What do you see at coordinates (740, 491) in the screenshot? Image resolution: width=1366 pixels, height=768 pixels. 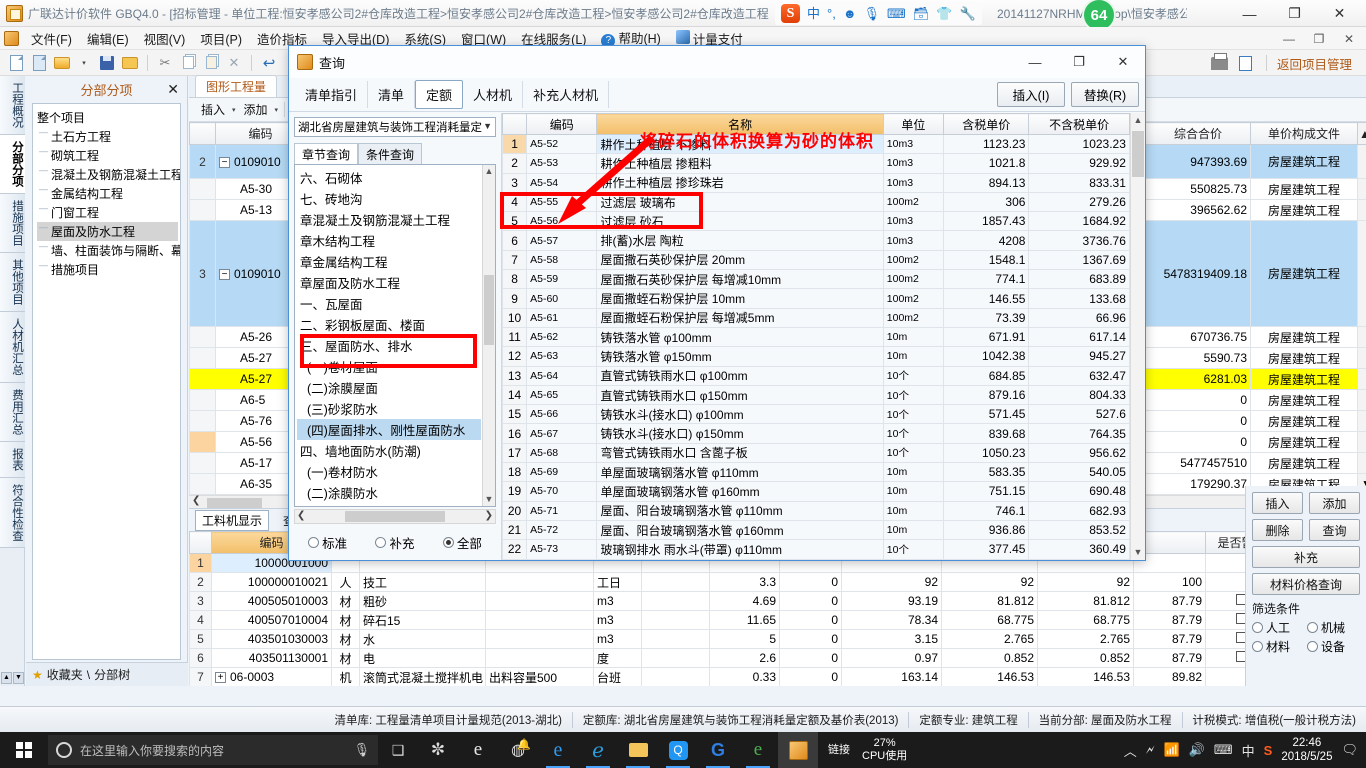 I see `cell-name: 单屋面玻璃钢落水管 φ160mm` at bounding box center [740, 491].